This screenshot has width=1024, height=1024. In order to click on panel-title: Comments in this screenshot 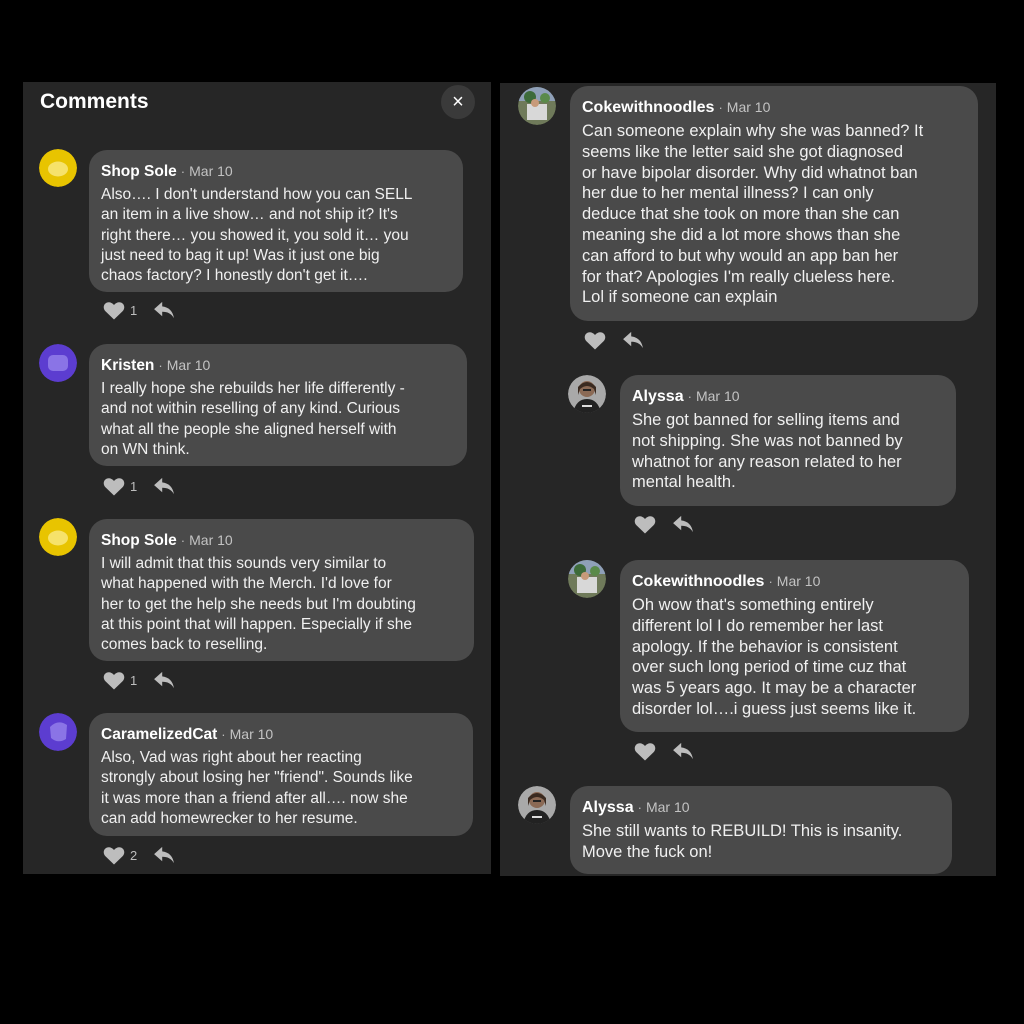, I will do `click(94, 101)`.